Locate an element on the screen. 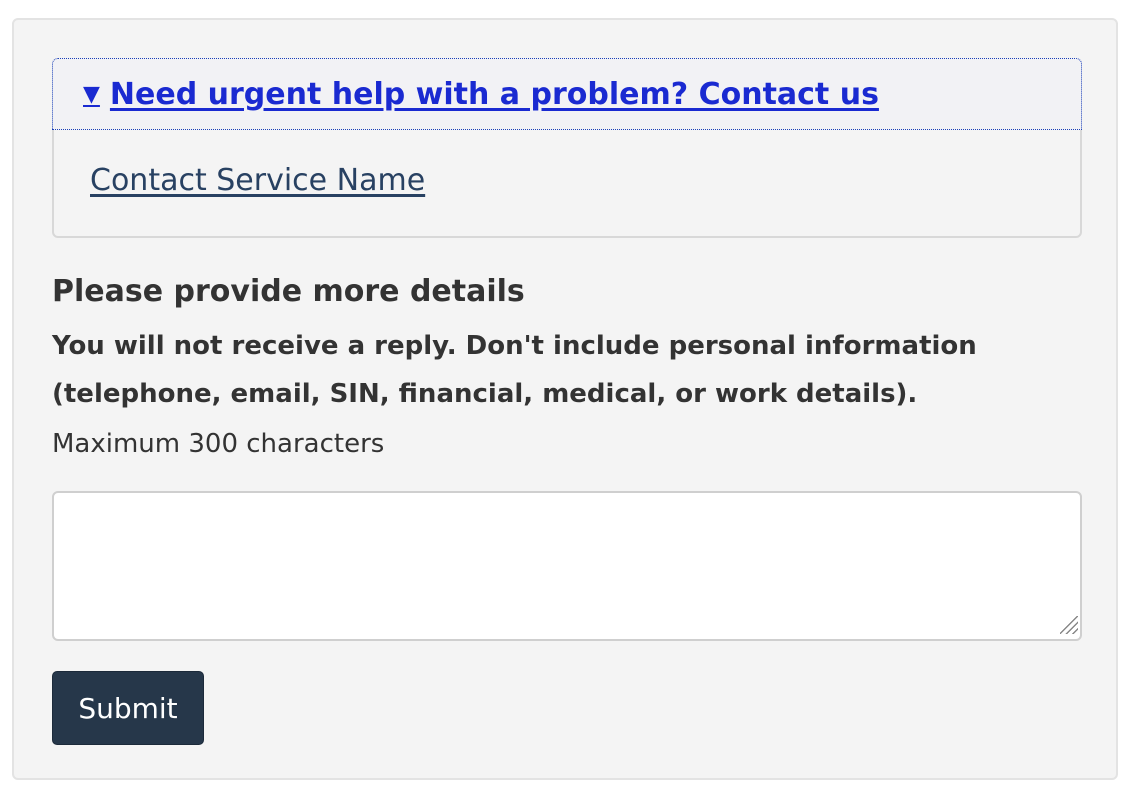 The height and width of the screenshot is (798, 1134). submit-button: Submit is located at coordinates (128, 708).